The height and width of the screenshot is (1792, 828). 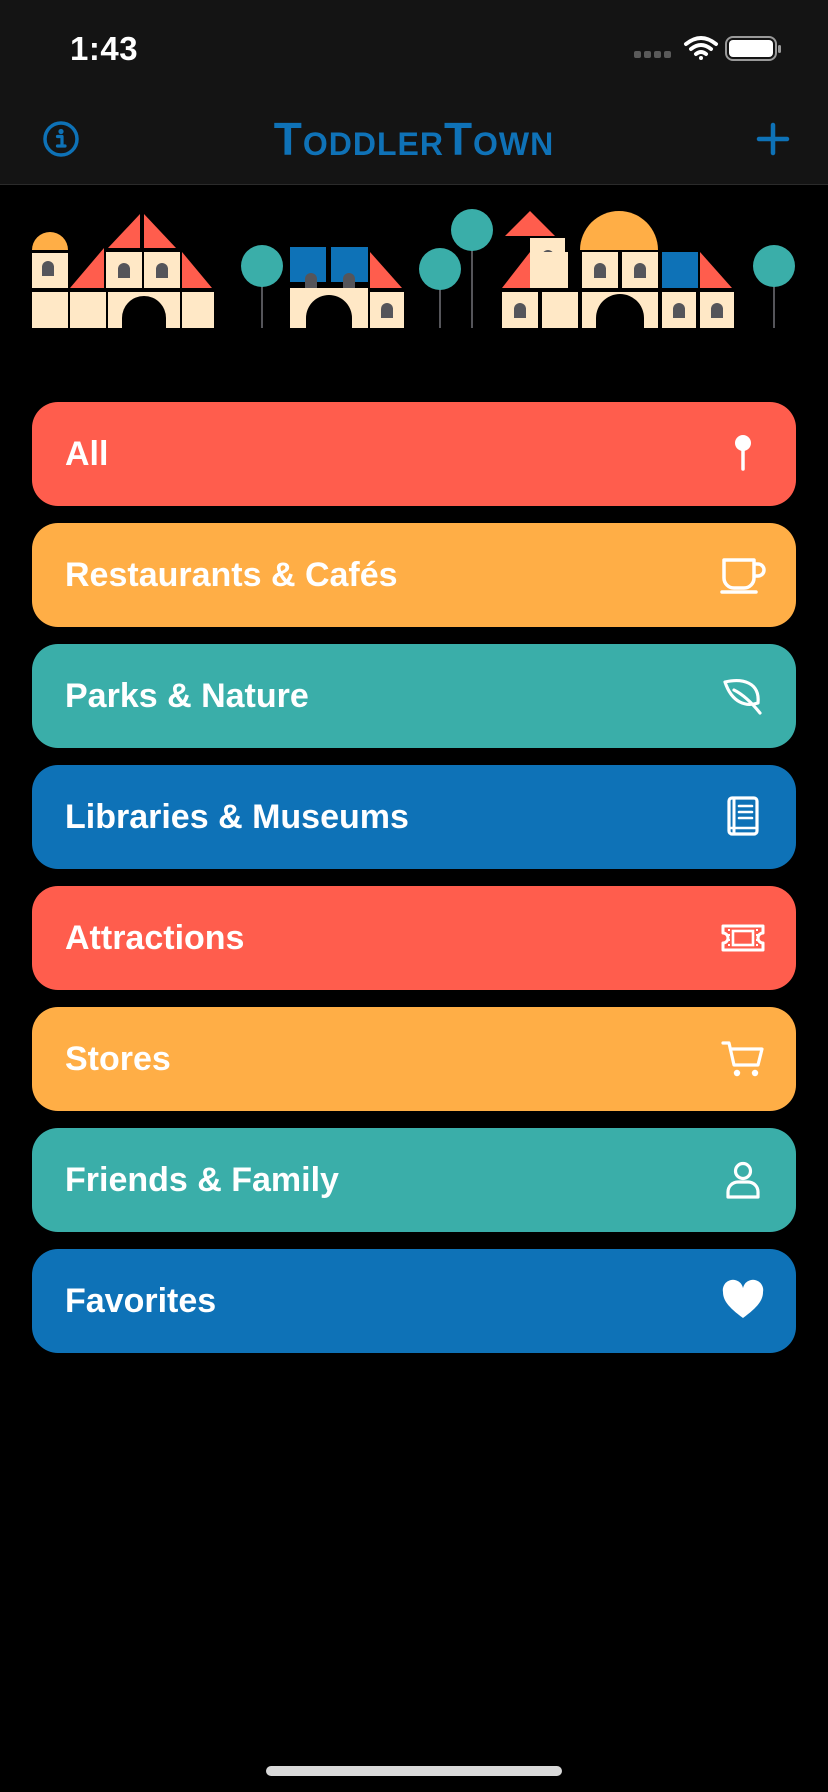 What do you see at coordinates (652, 54) in the screenshot?
I see `cellular-signal-icon` at bounding box center [652, 54].